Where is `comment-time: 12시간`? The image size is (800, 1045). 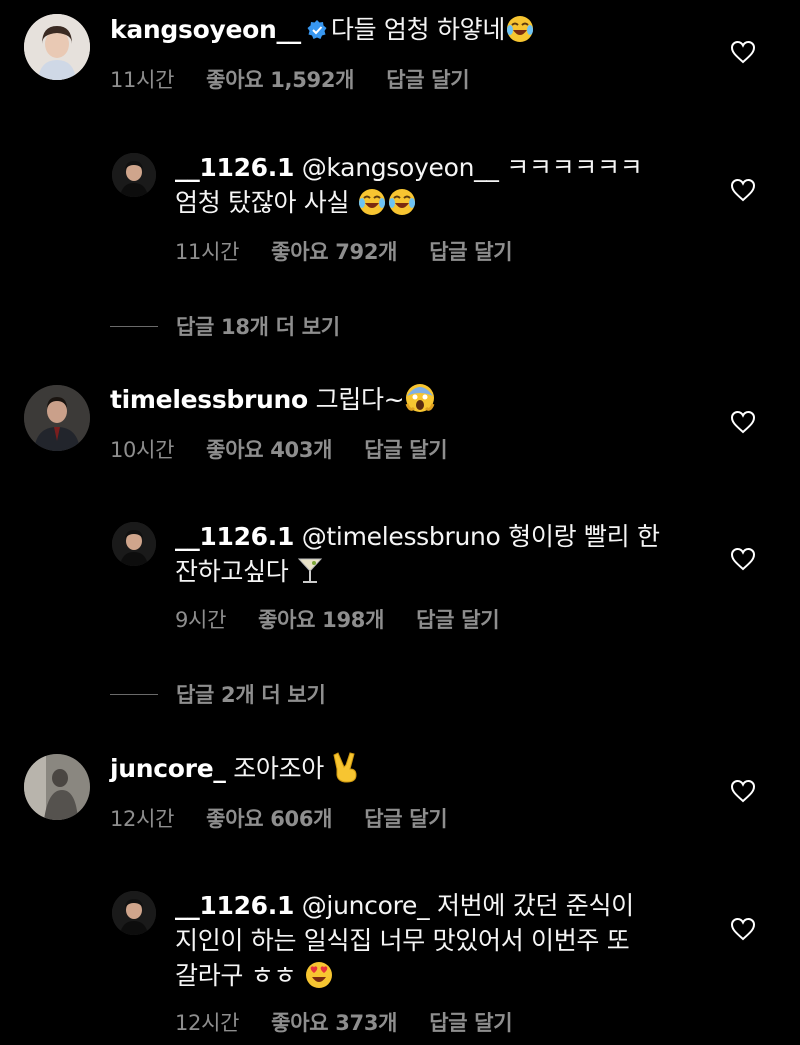
comment-time: 12시간 is located at coordinates (142, 819).